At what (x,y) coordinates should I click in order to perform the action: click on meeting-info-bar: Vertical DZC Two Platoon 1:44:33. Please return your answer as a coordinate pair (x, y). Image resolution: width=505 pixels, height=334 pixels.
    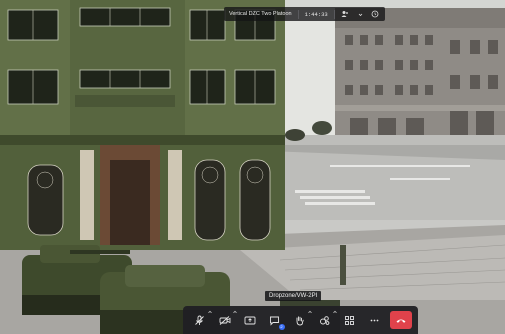
    Looking at the image, I should click on (304, 14).